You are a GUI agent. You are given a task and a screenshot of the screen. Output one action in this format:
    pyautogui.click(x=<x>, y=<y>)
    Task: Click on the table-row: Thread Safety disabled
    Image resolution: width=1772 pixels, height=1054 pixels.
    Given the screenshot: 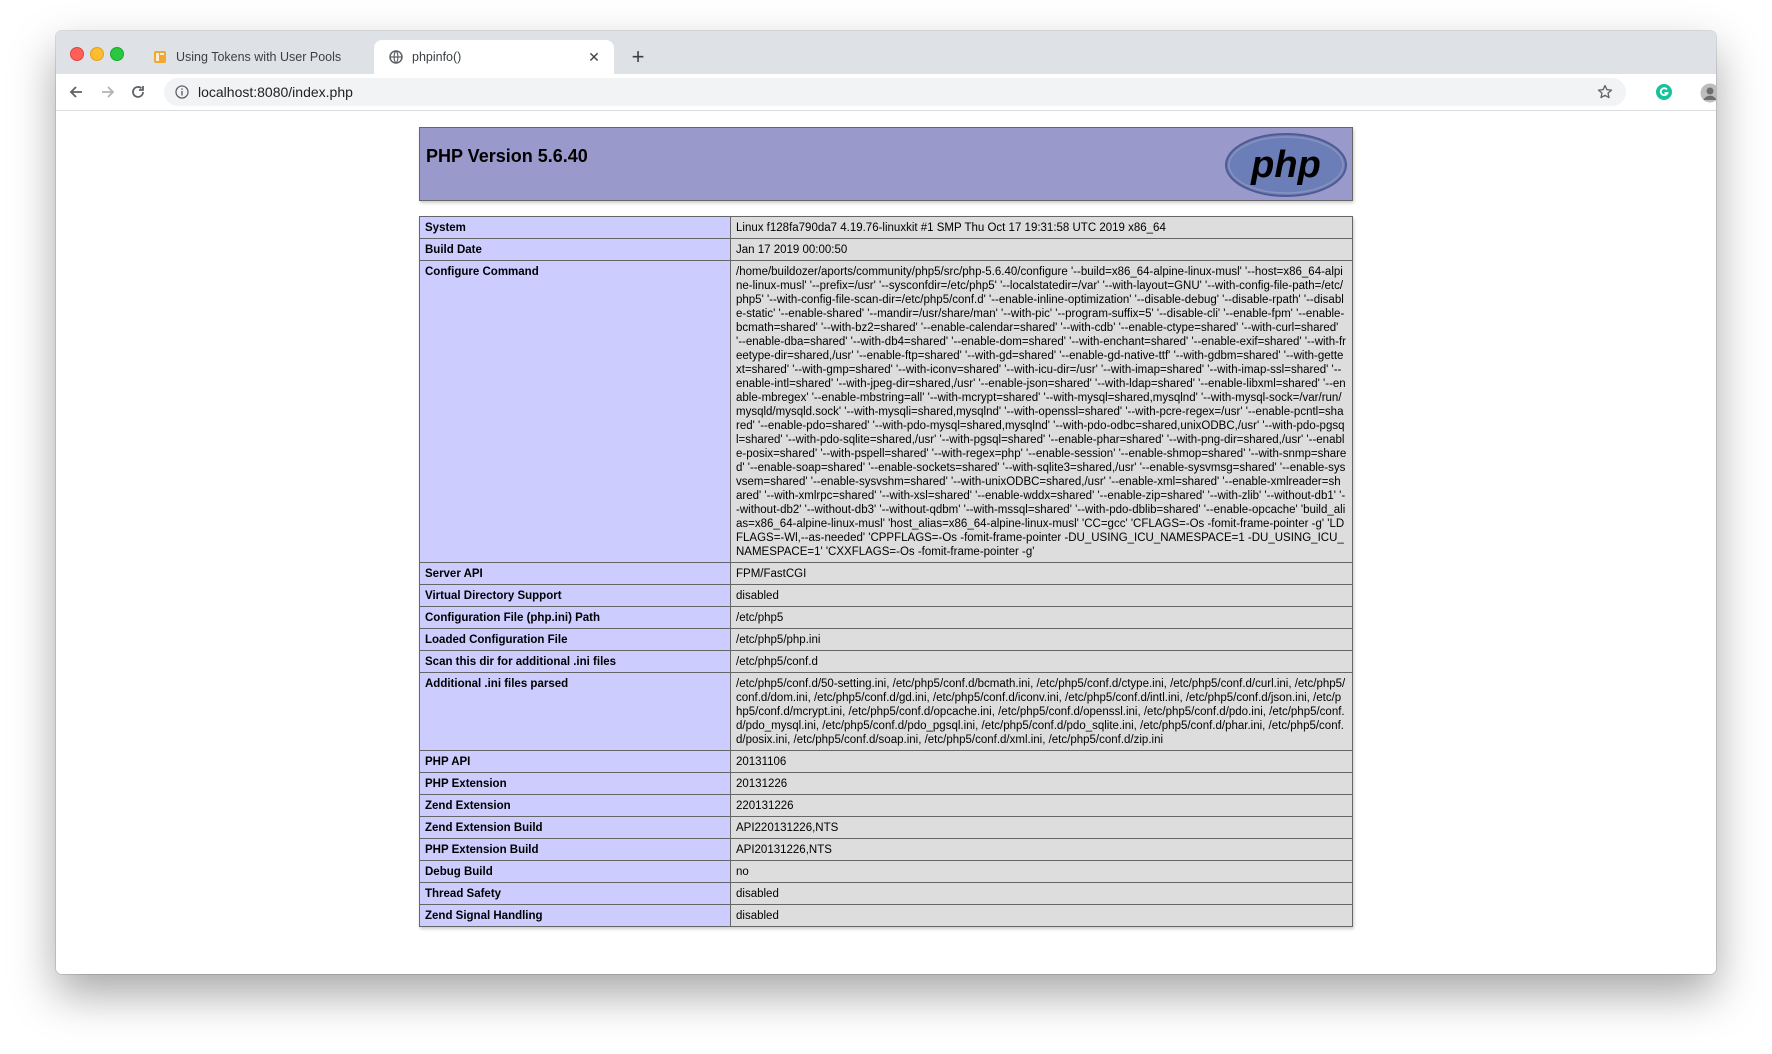 What is the action you would take?
    pyautogui.click(x=886, y=893)
    